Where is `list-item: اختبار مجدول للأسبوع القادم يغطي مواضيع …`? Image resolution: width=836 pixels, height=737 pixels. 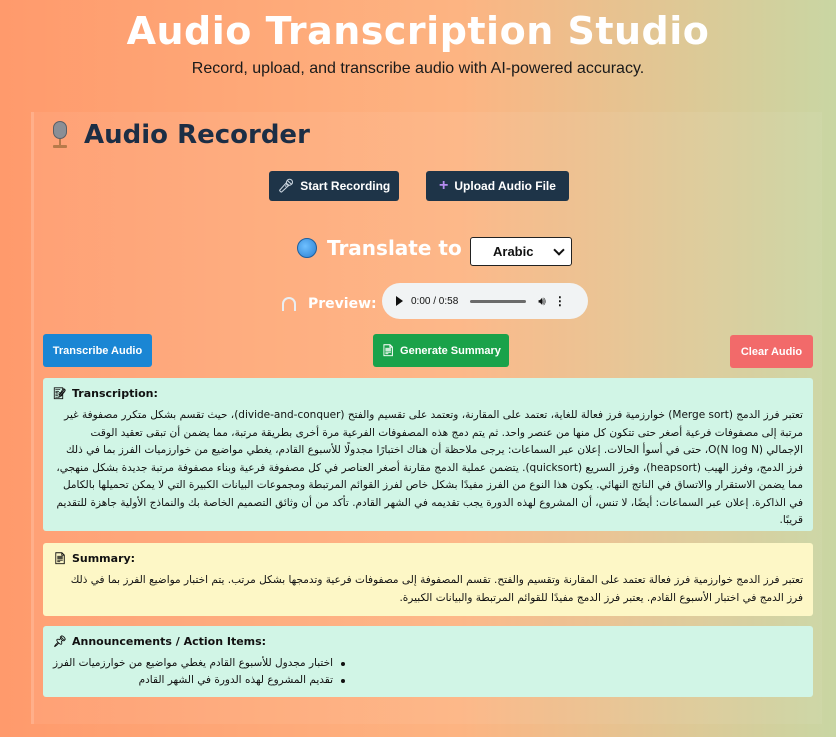
list-item: اختبار مجدول للأسبوع القادم يغطي مواضيع … is located at coordinates (199, 663).